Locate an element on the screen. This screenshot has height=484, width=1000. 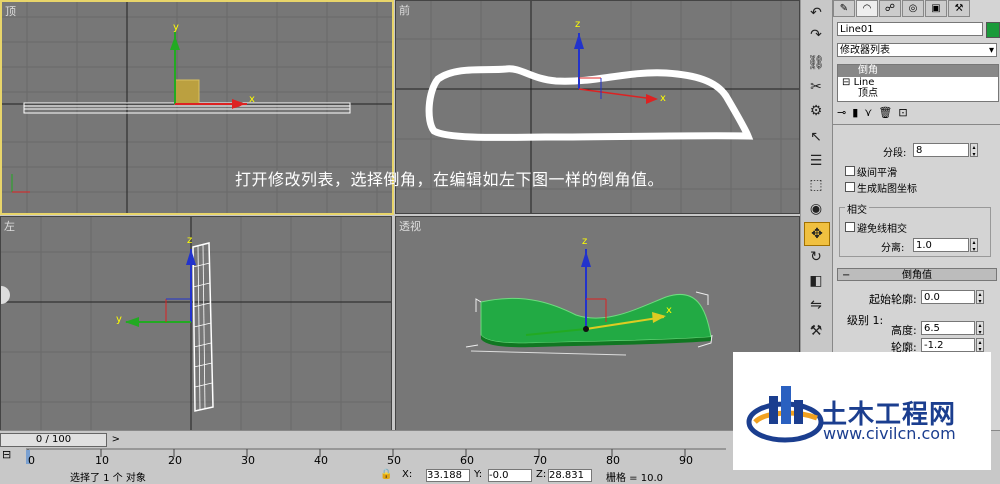
civilcn-logo-icon is located at coordinates (785, 414).